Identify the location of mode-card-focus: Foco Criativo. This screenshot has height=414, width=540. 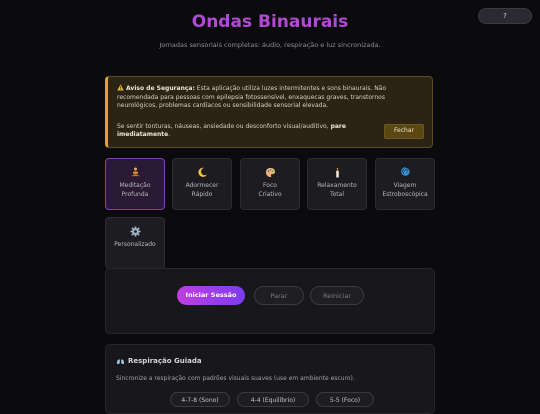
(270, 184).